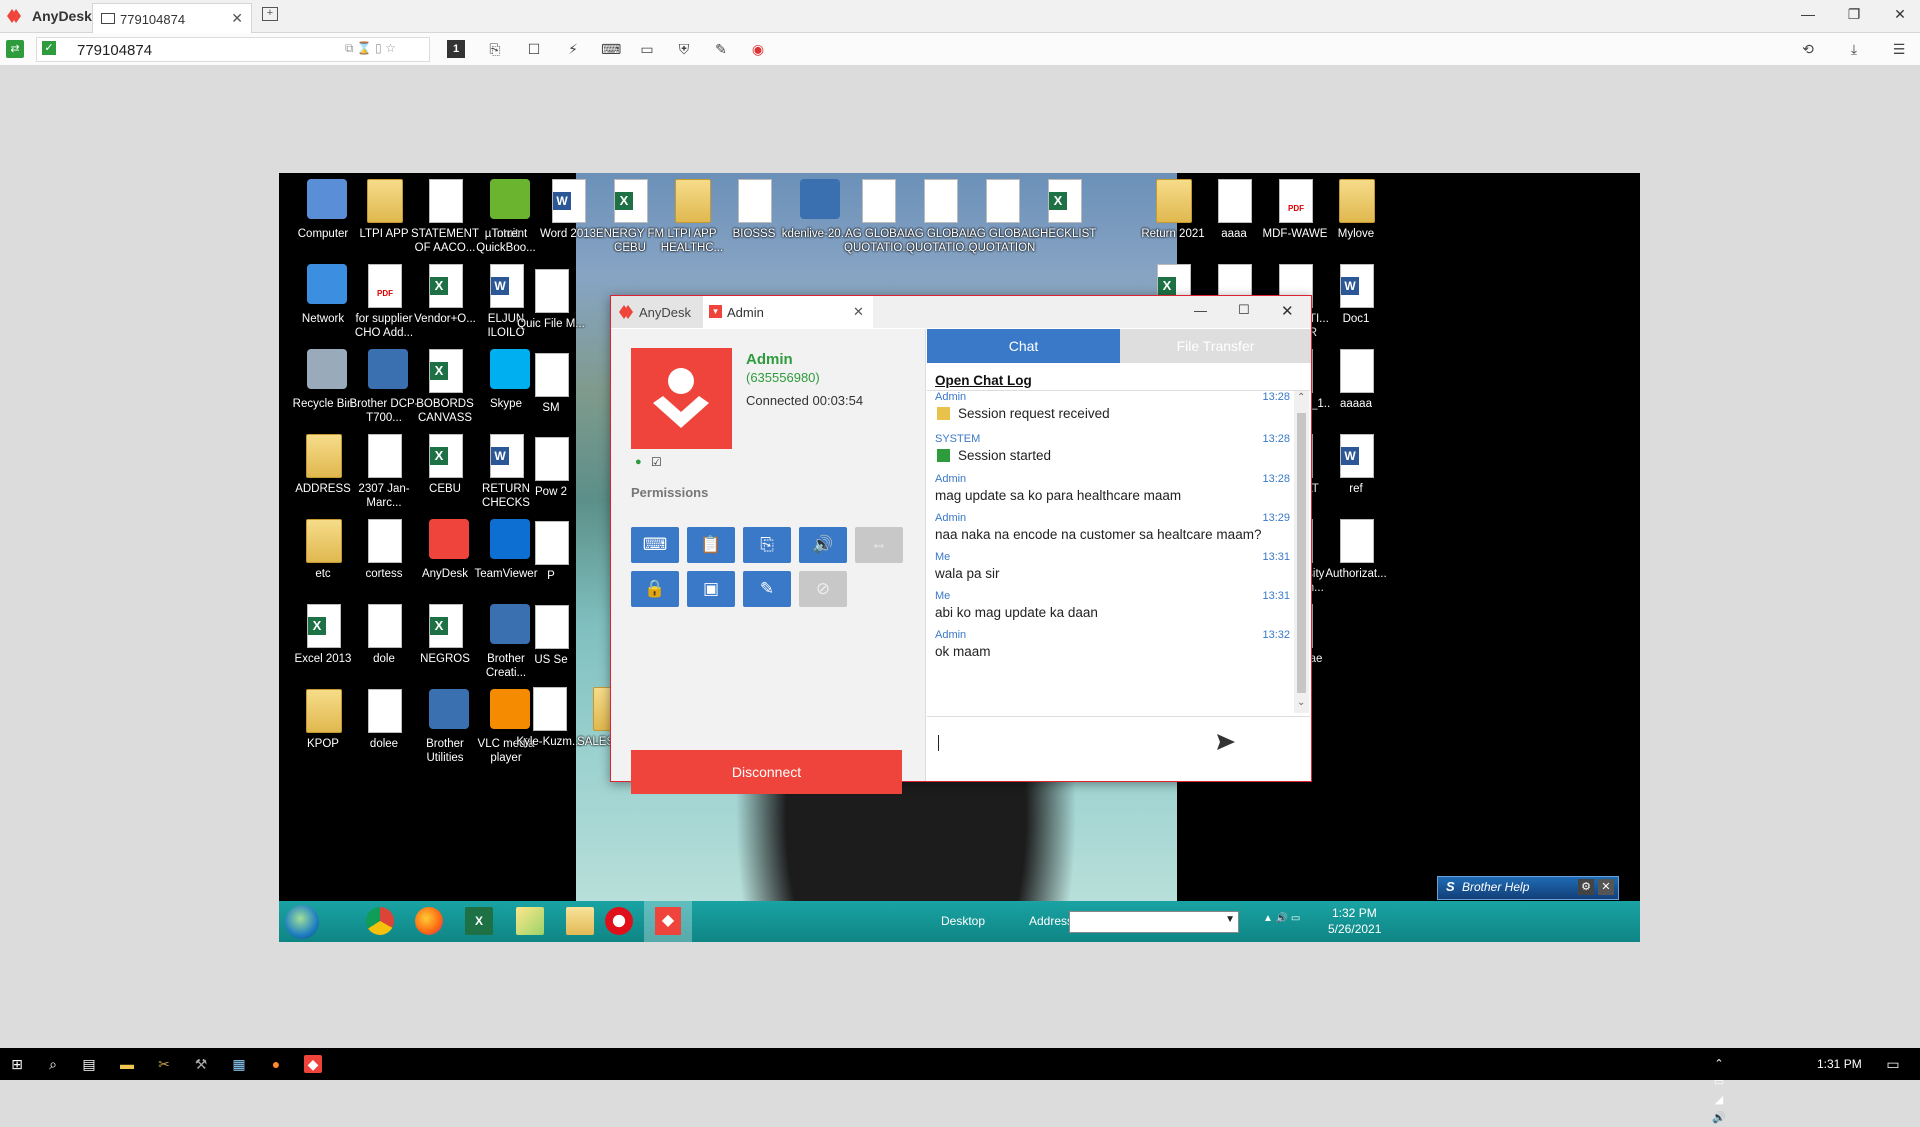 This screenshot has width=1920, height=1127. What do you see at coordinates (1230, 919) in the screenshot?
I see `chevron-down-icon: ▼` at bounding box center [1230, 919].